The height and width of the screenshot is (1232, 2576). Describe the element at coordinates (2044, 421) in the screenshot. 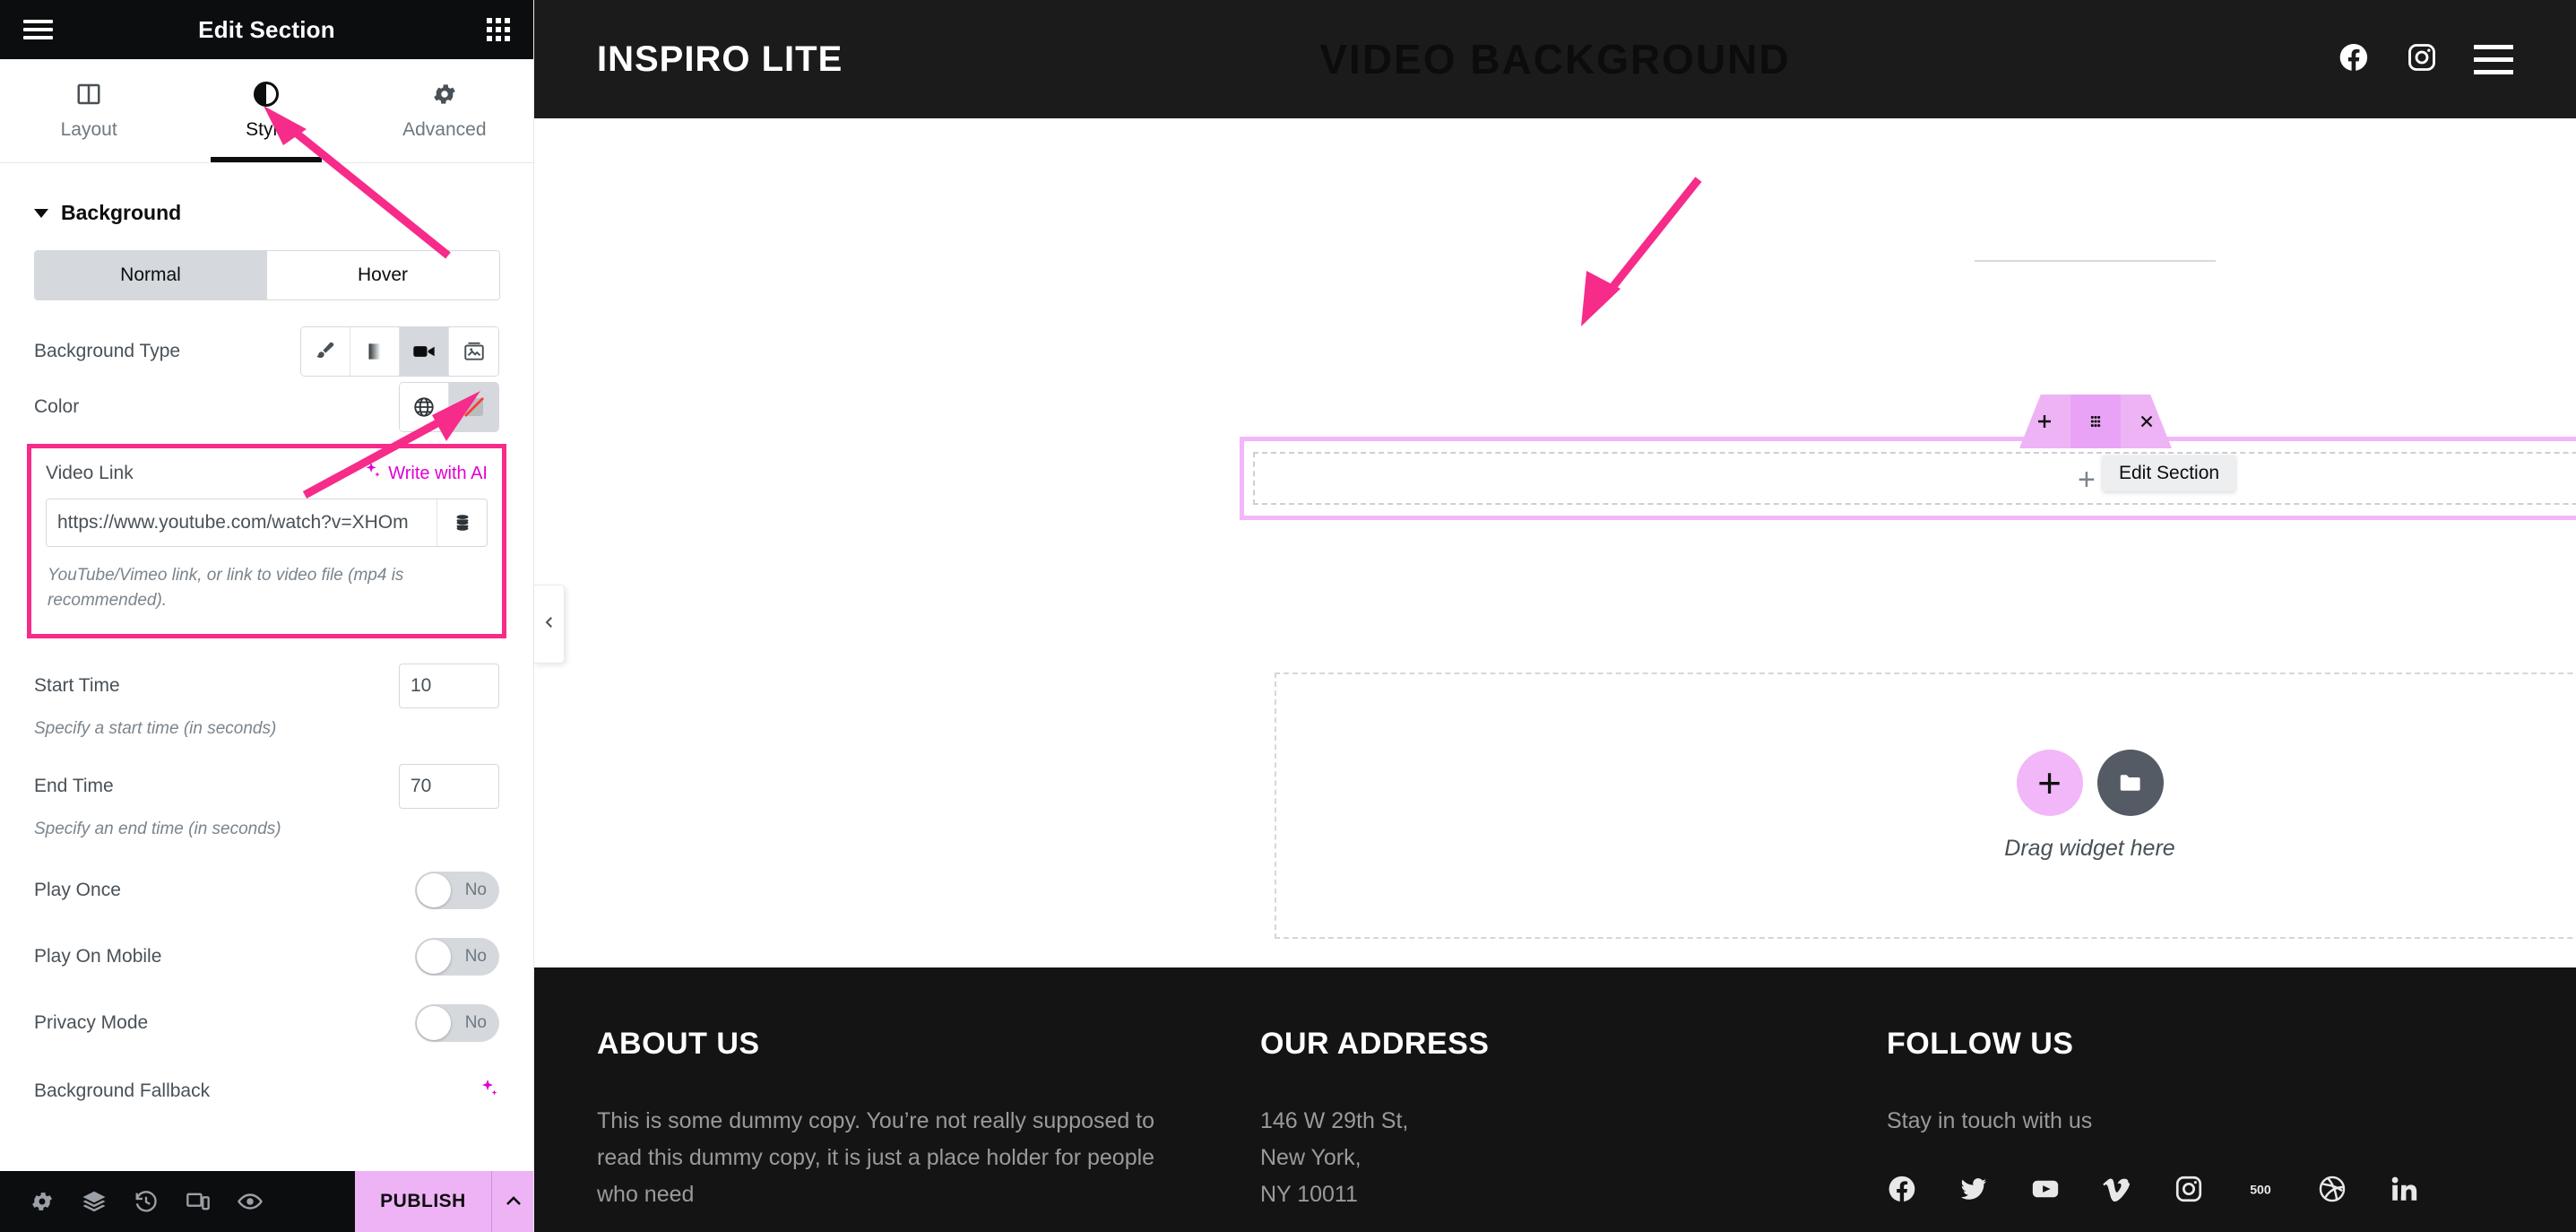

I see `plus-icon` at that location.